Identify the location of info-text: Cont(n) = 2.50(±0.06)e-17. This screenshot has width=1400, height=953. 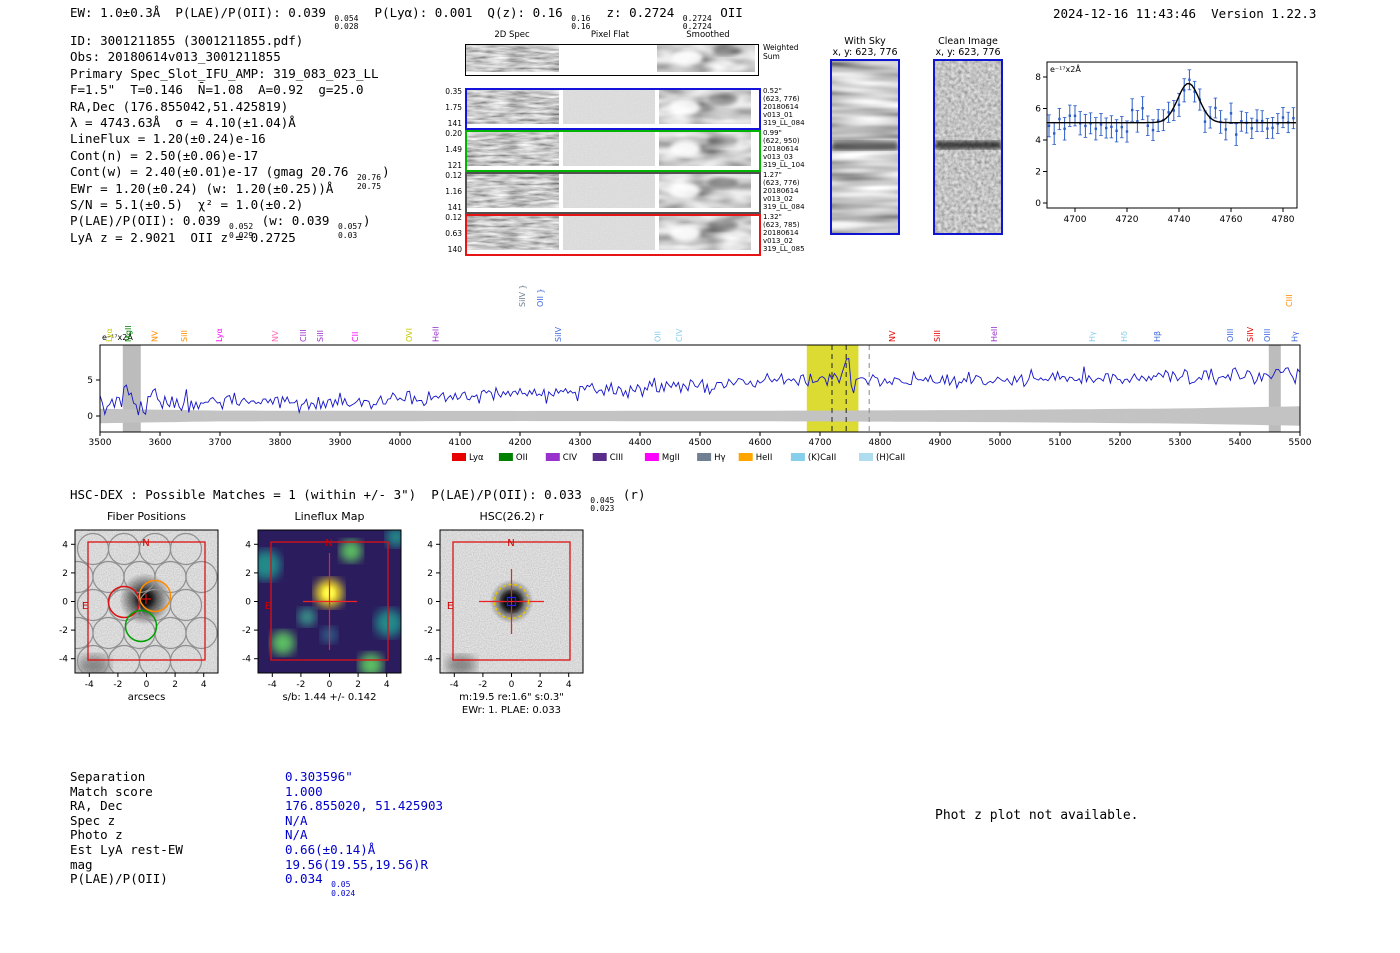
(164, 155).